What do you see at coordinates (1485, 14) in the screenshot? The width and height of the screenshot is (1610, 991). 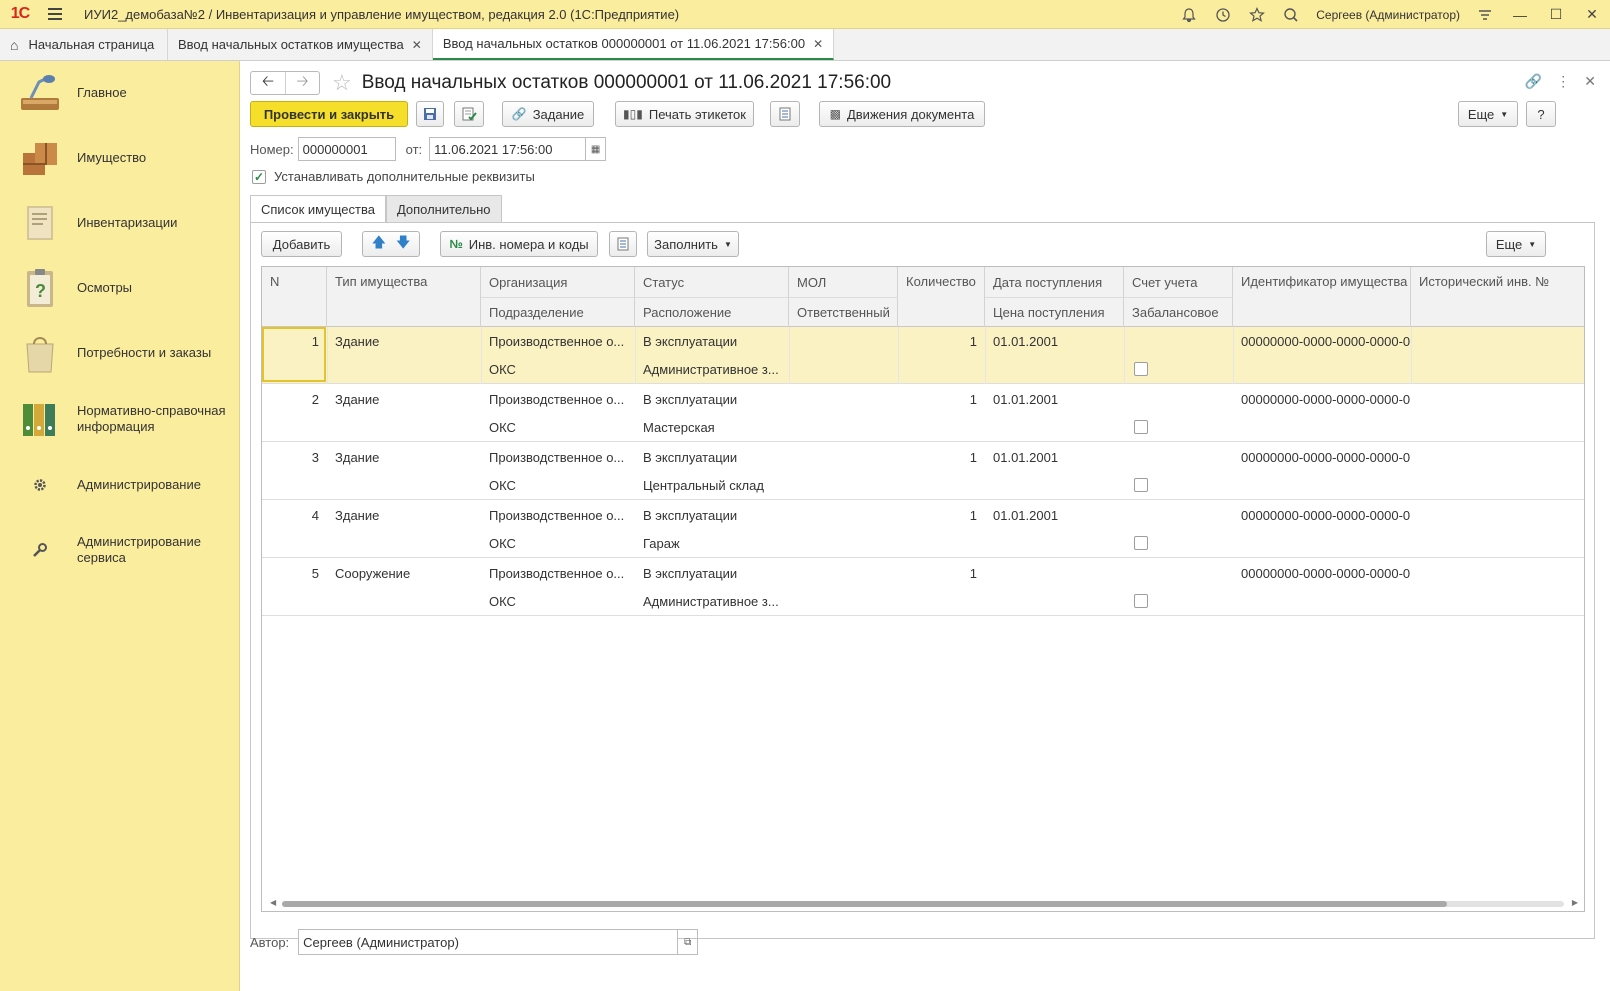 I see `settings-menu-icon` at bounding box center [1485, 14].